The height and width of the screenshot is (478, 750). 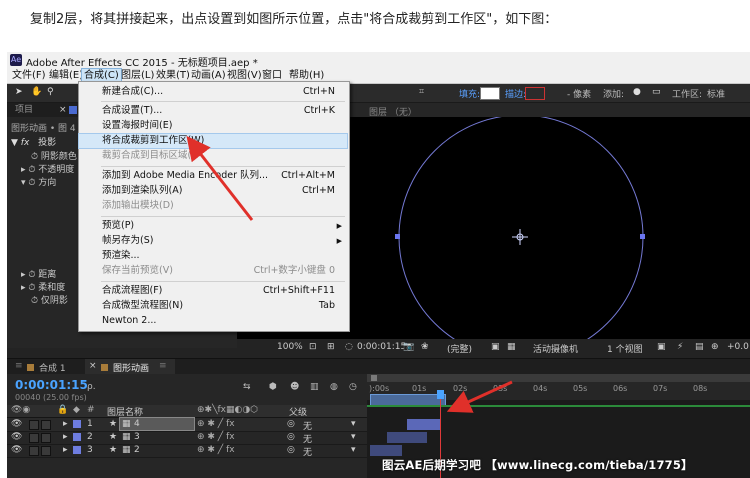 I want to click on layer-row-1: 👁 ▸ 1 ★ ▦ 4 ⊕ ✱ ╱ fx ◎ 无 ▾, so click(x=187, y=424).